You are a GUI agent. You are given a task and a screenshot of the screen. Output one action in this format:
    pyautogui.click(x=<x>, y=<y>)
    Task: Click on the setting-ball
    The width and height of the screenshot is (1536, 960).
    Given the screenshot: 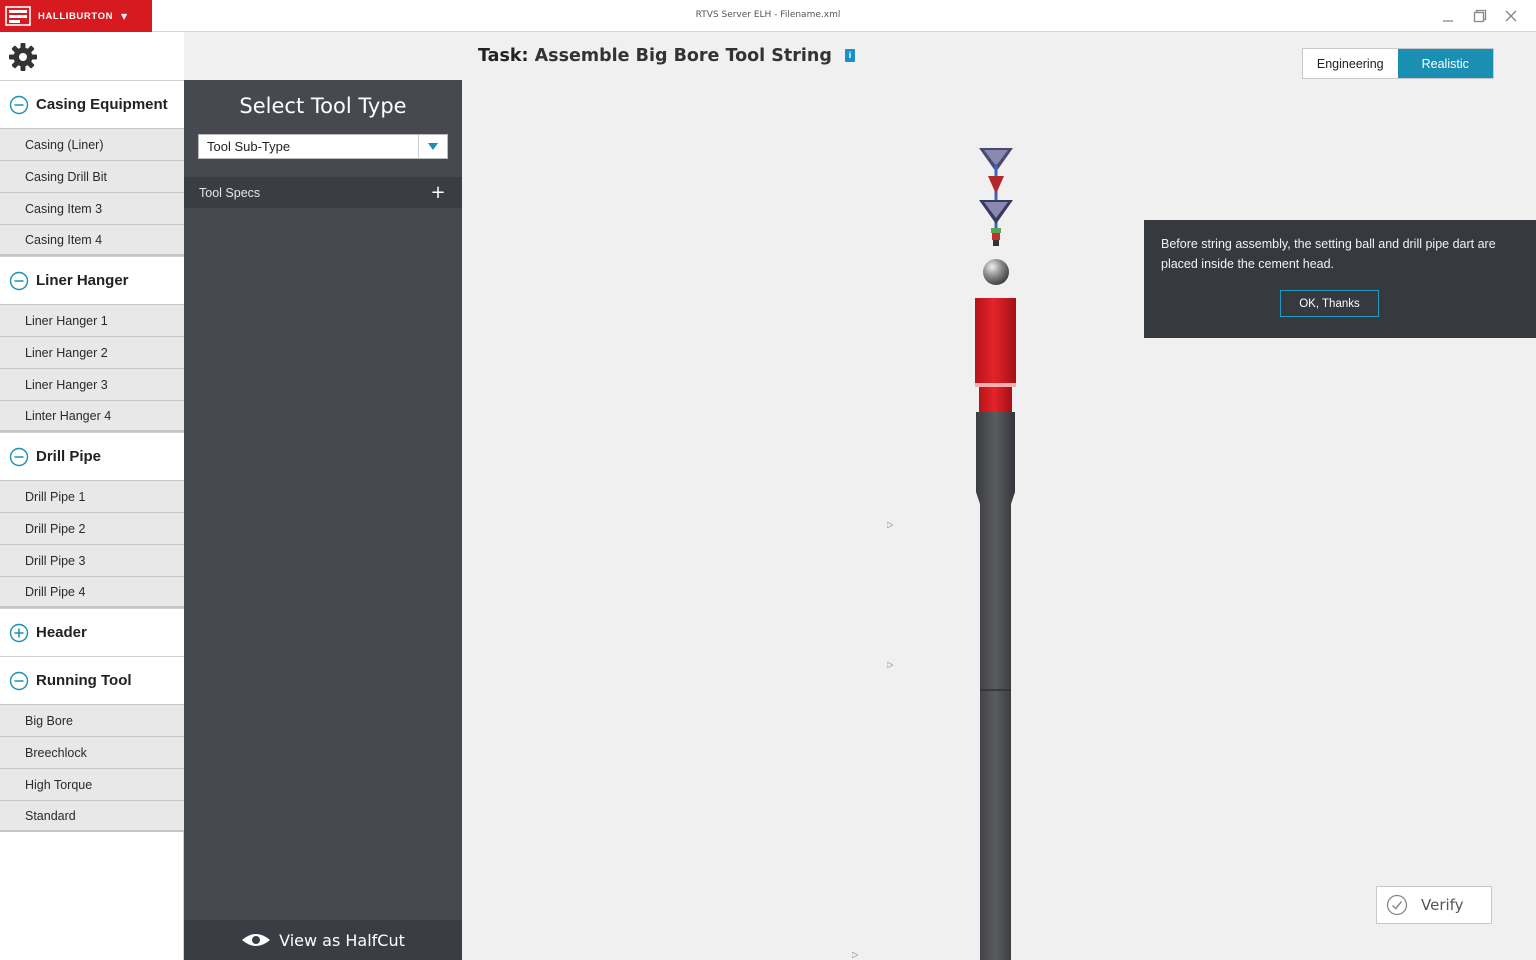 What is the action you would take?
    pyautogui.click(x=996, y=272)
    